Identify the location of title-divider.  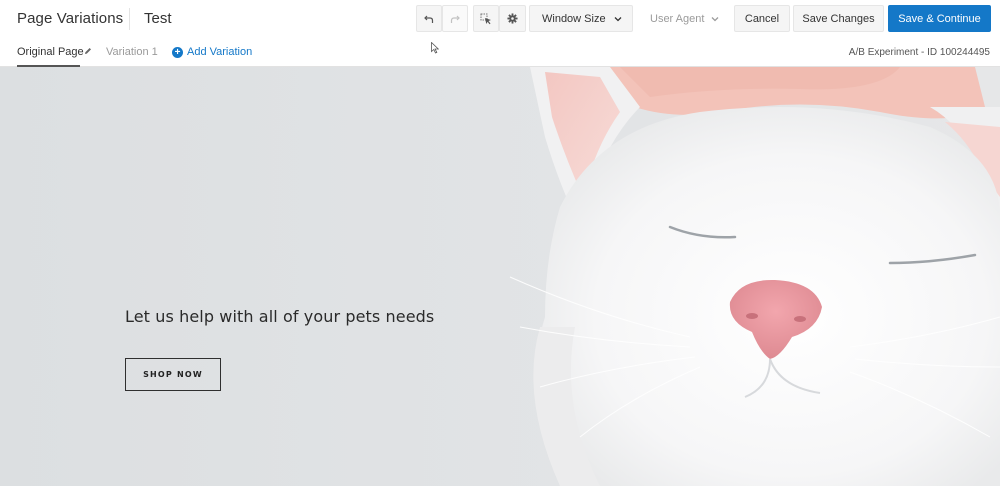
(129, 19).